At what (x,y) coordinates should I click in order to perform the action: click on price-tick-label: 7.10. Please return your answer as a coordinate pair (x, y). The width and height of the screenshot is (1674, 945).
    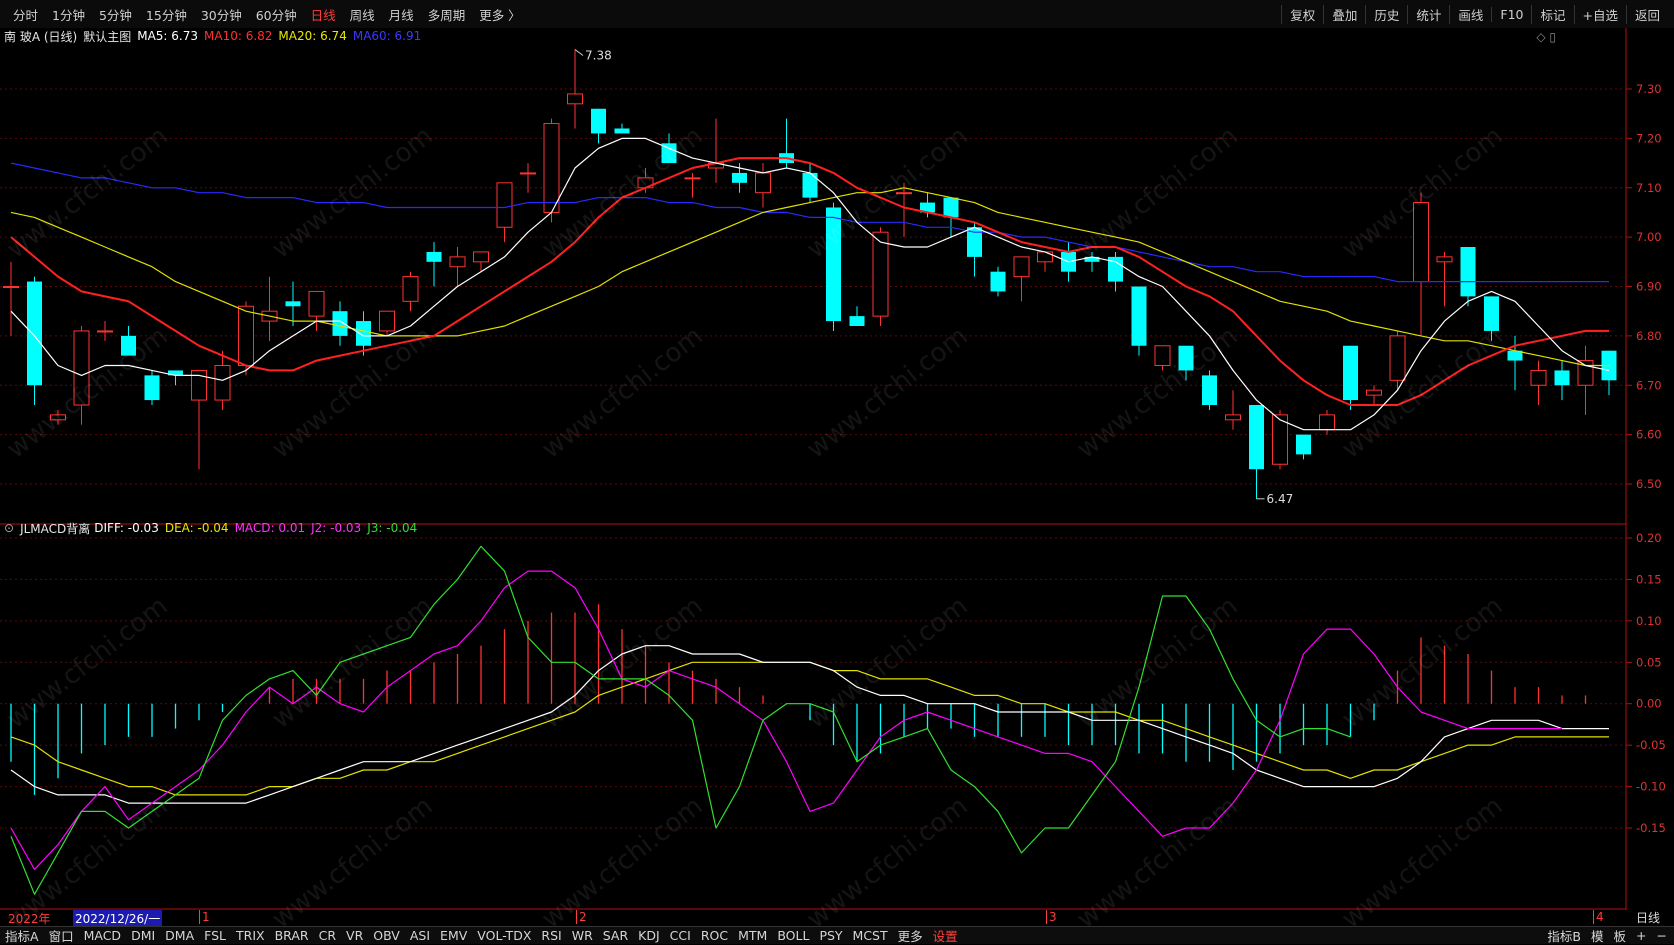
    Looking at the image, I should click on (1649, 188).